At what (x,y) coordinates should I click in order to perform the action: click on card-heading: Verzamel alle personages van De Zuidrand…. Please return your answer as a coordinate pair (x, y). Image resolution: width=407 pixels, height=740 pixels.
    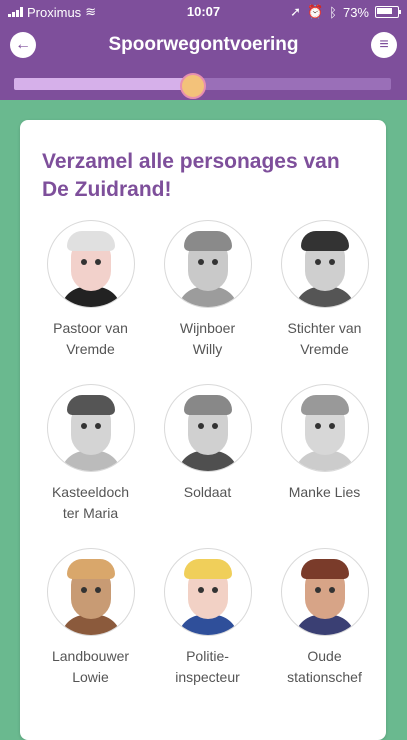
    Looking at the image, I should click on (191, 175).